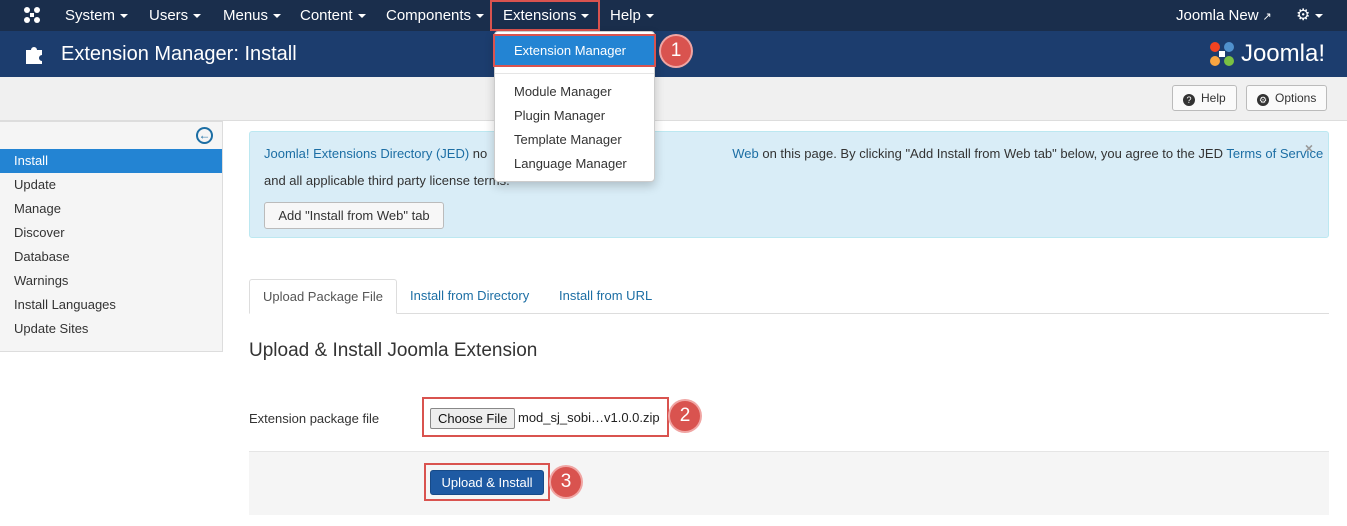 This screenshot has width=1347, height=526. I want to click on form-actions, so click(789, 483).